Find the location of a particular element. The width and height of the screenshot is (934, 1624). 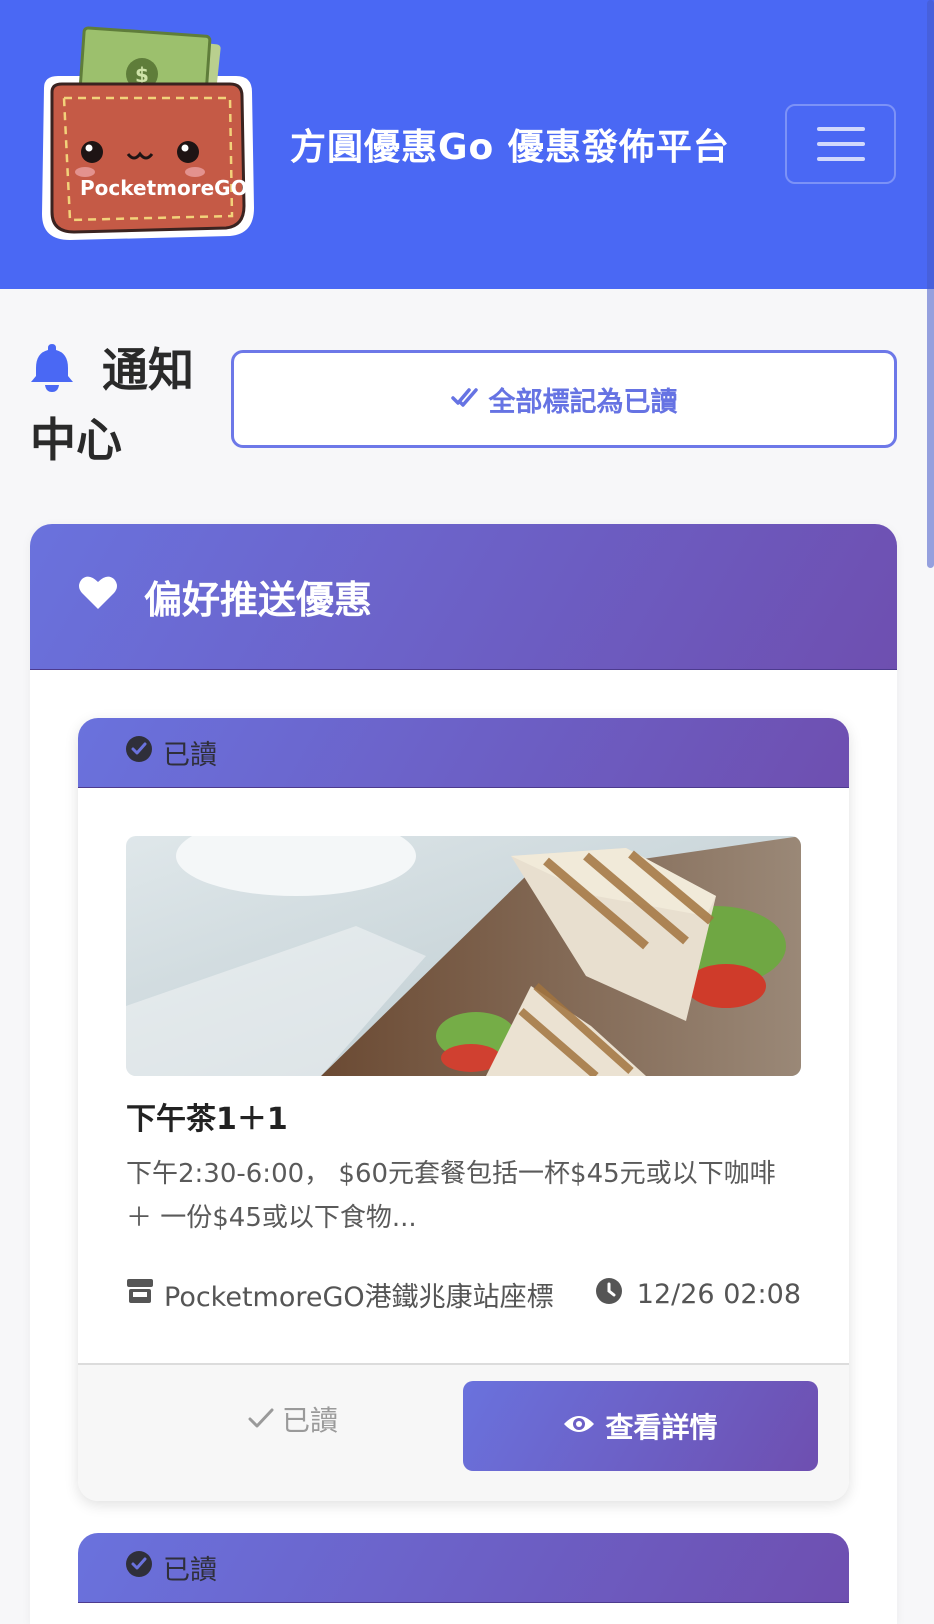

bell-icon is located at coordinates (52, 375).